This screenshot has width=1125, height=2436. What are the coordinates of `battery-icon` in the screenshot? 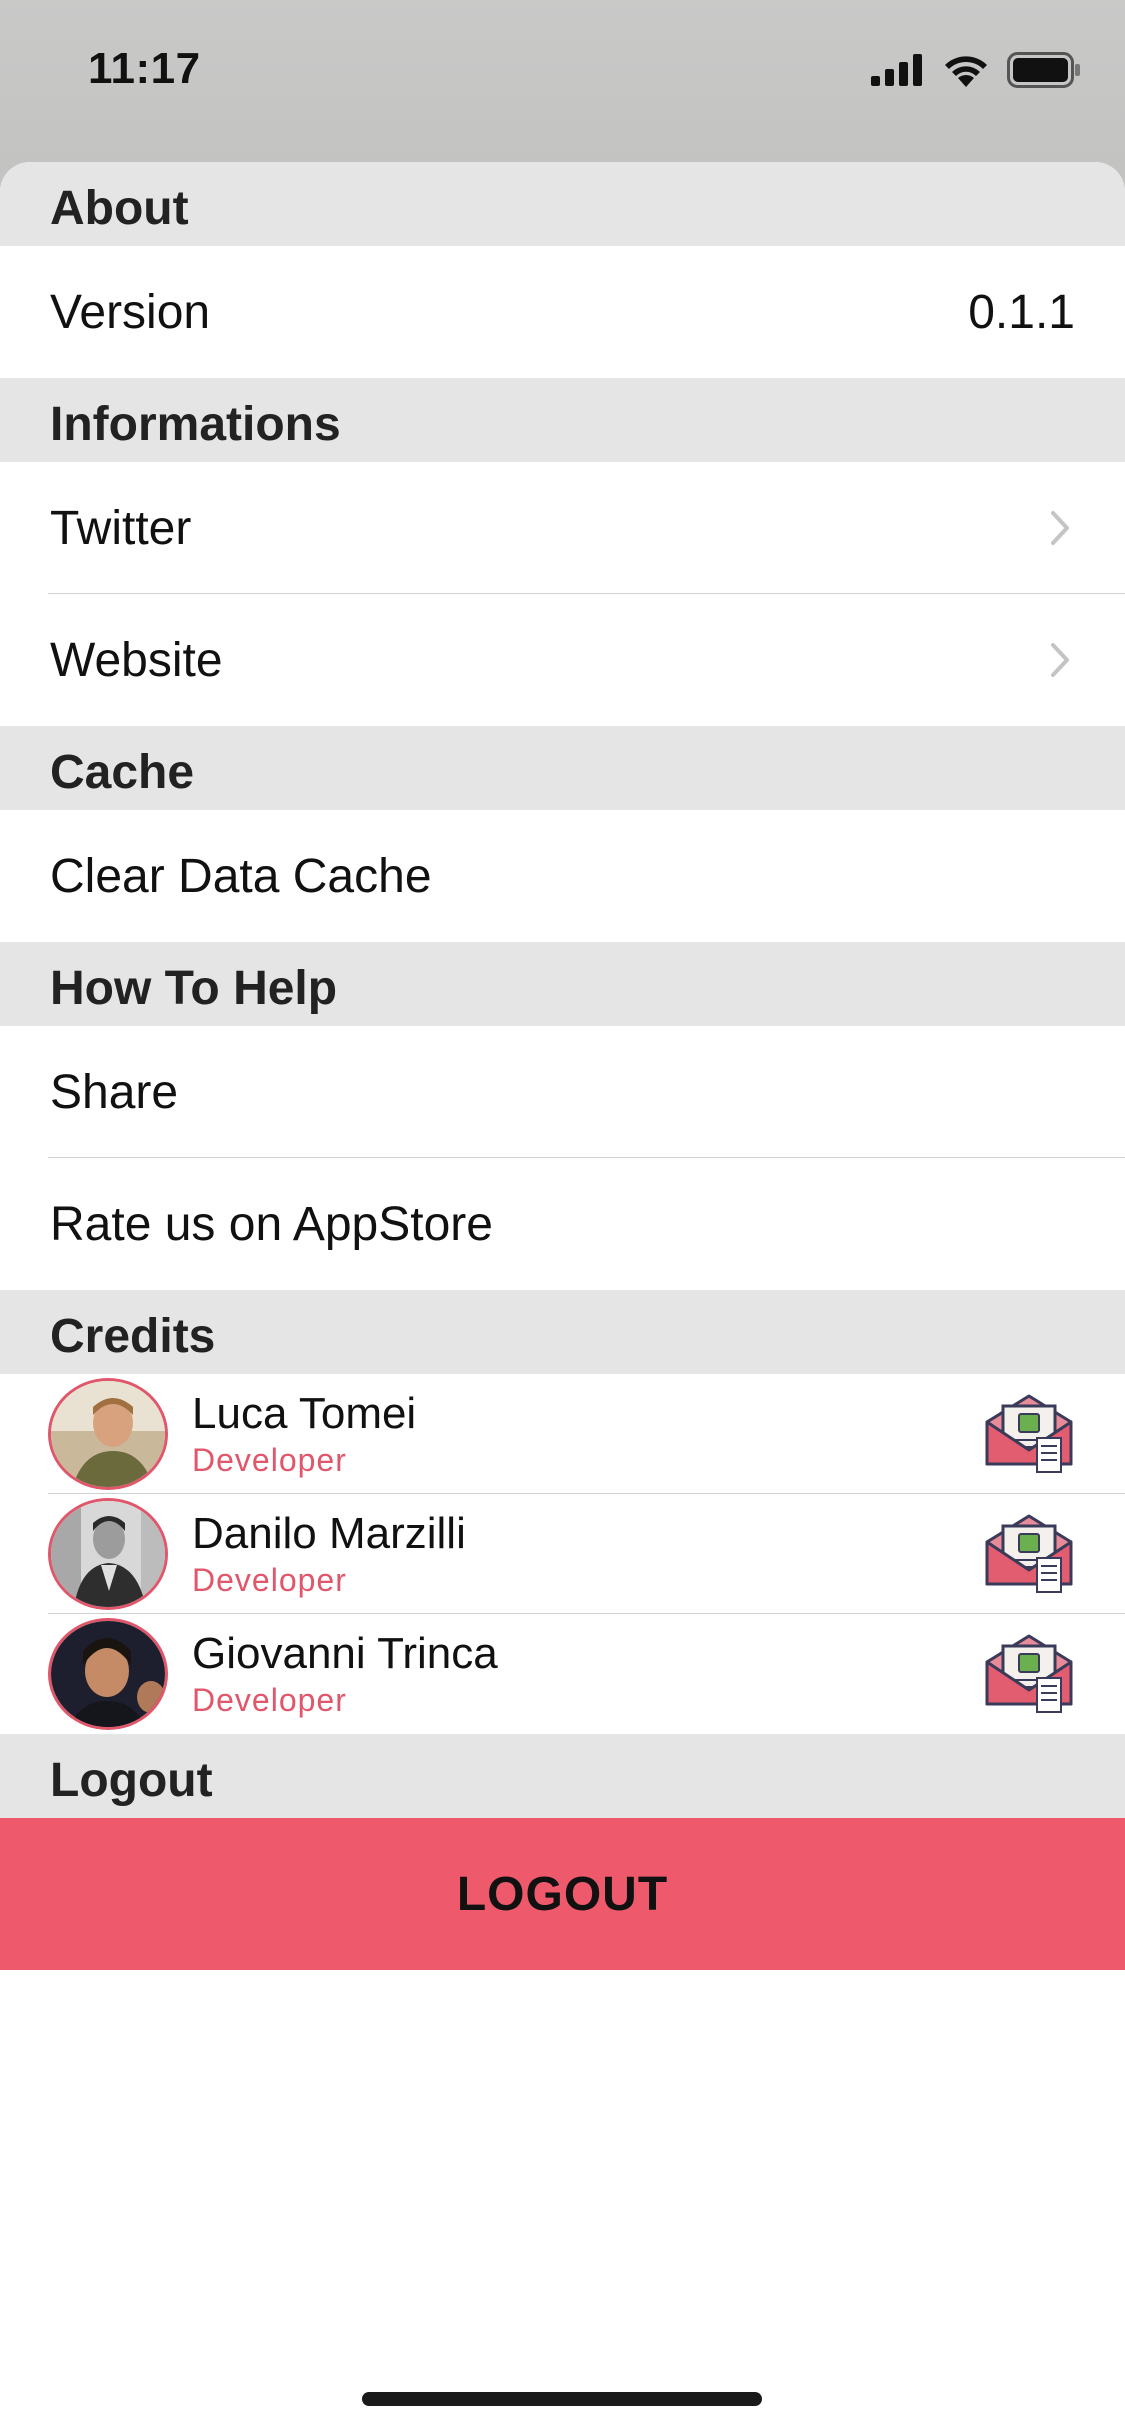 It's located at (1043, 70).